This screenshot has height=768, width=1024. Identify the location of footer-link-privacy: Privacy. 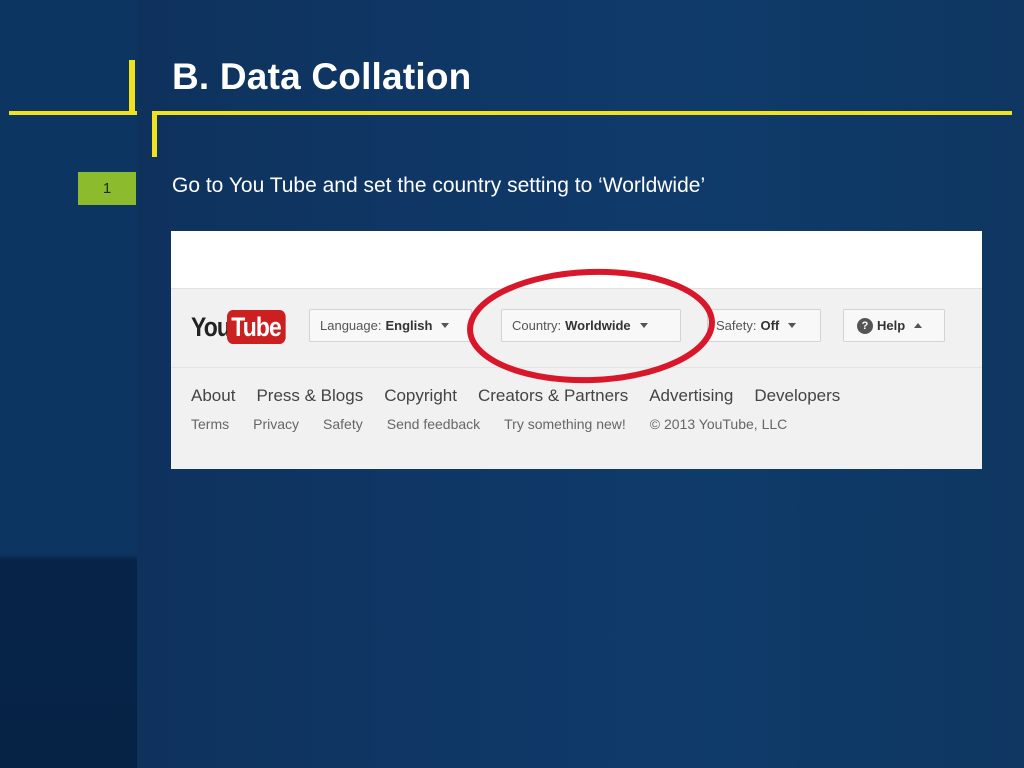
(276, 424).